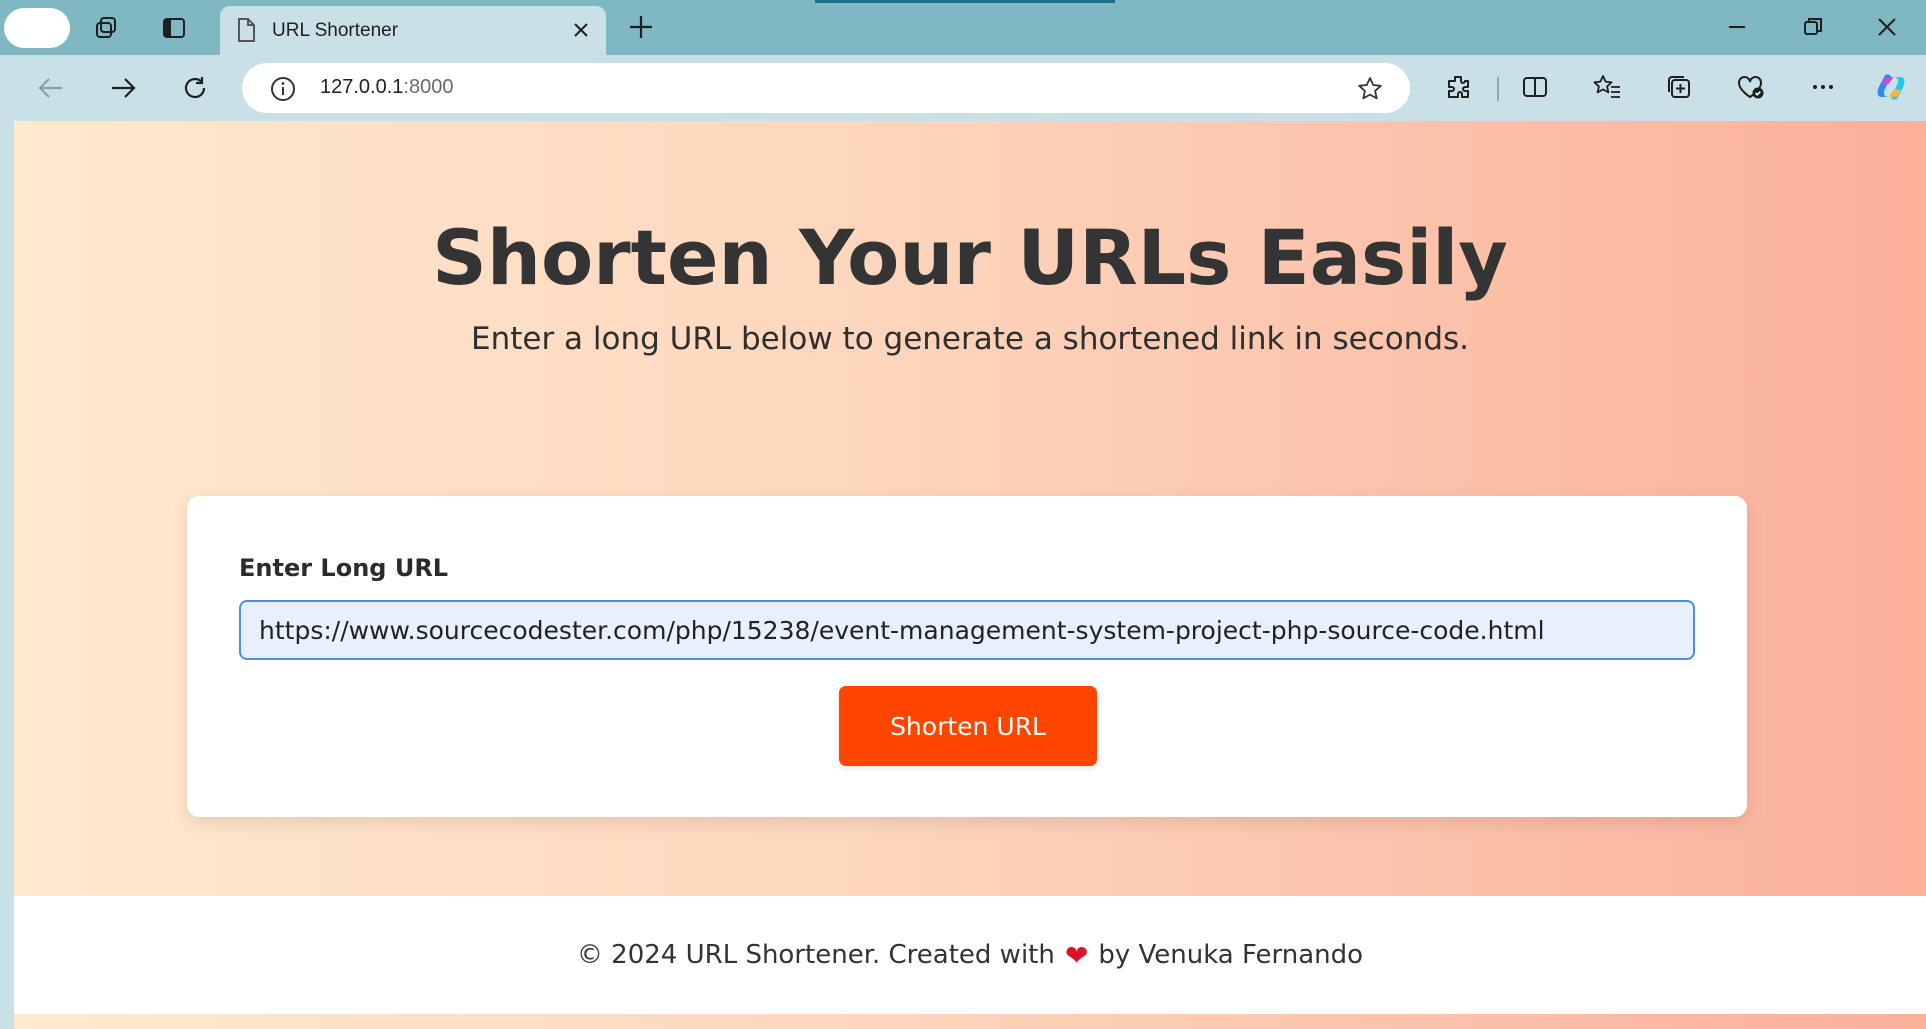 The image size is (1926, 1029). Describe the element at coordinates (1607, 87) in the screenshot. I see `favorites-icon` at that location.